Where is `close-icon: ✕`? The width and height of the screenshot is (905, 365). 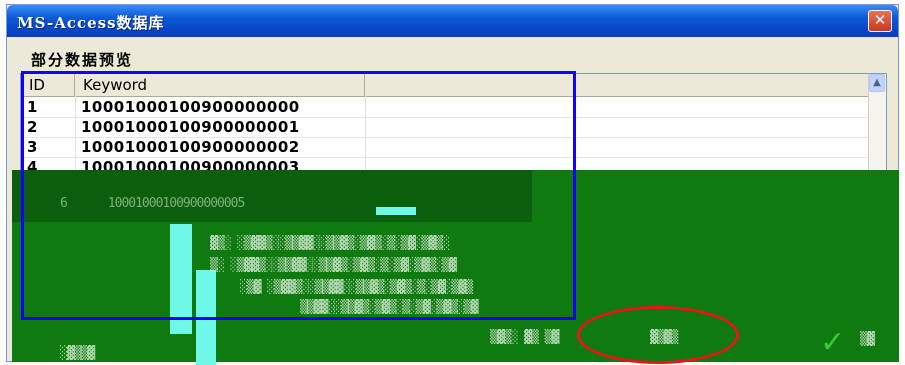 close-icon: ✕ is located at coordinates (880, 20).